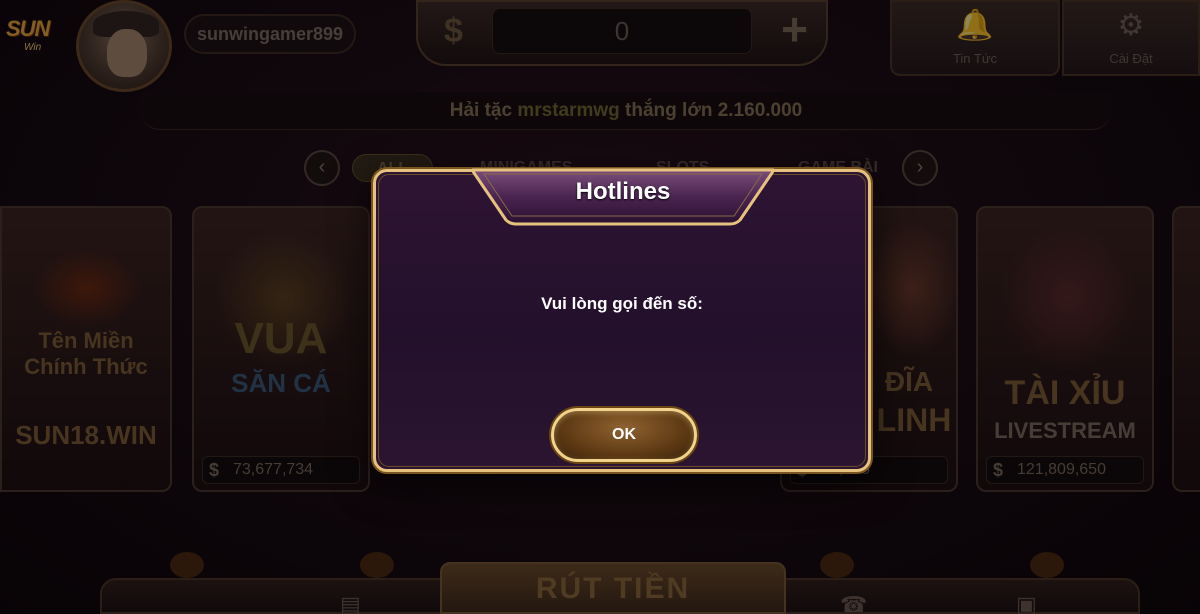  Describe the element at coordinates (623, 191) in the screenshot. I see `dialog-title: Hotlines` at that location.